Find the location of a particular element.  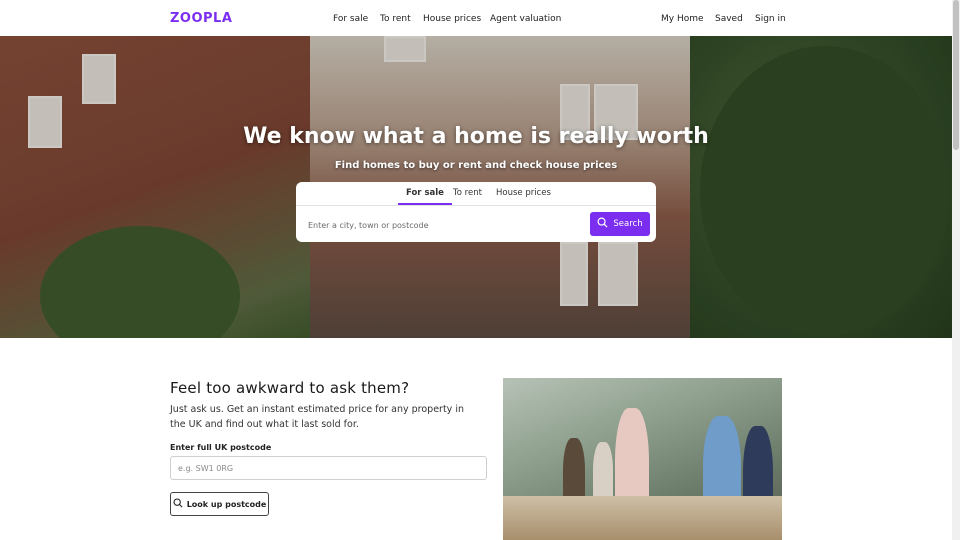

tab-for-sale: For sale is located at coordinates (425, 196).